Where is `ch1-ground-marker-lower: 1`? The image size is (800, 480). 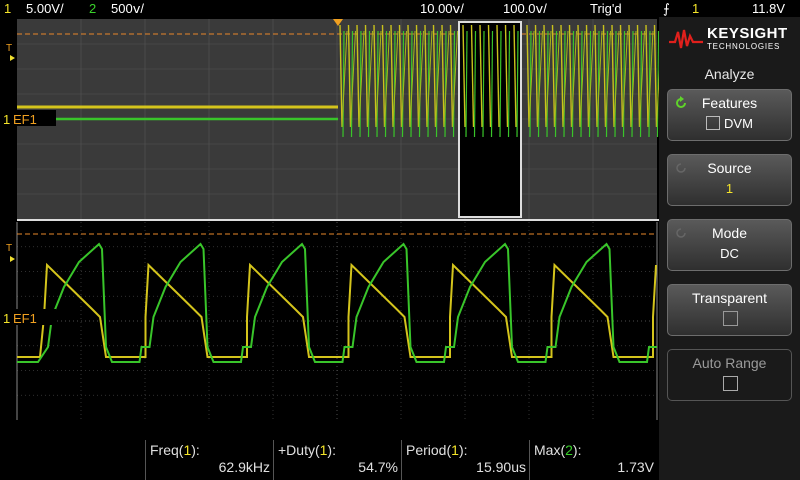
ch1-ground-marker-lower: 1 is located at coordinates (6, 318).